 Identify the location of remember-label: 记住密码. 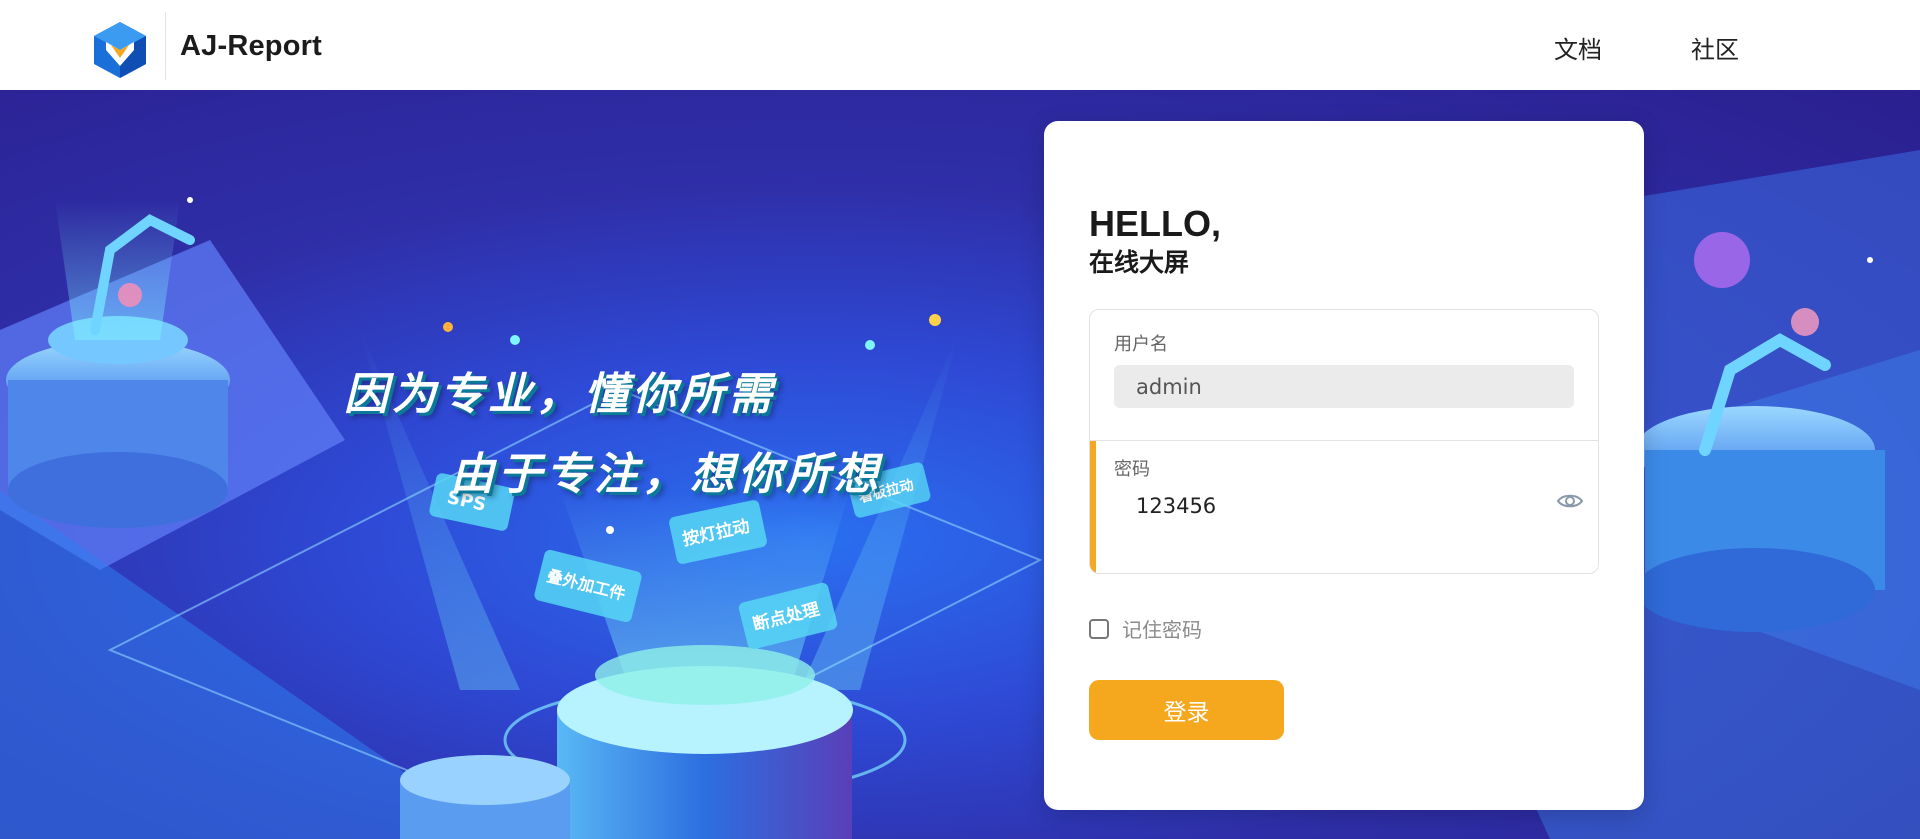
(1162, 630).